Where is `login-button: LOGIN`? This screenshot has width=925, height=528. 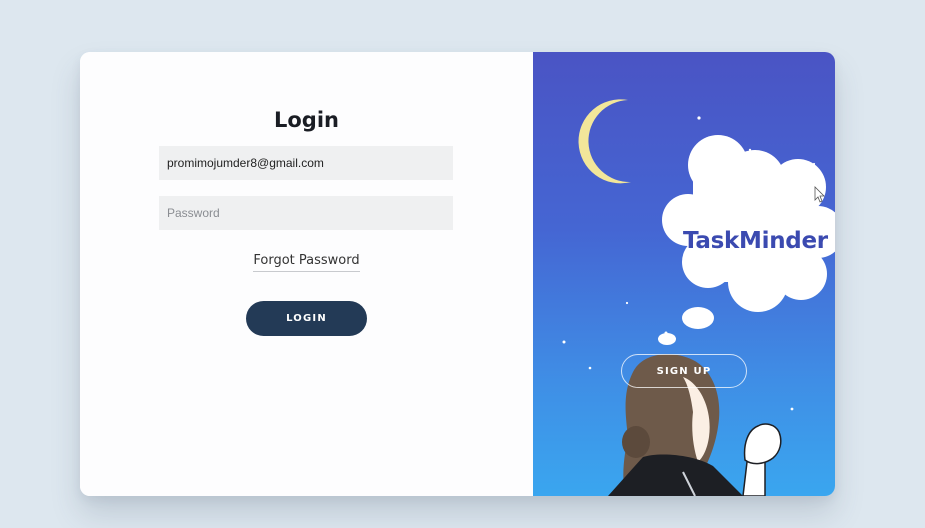 login-button: LOGIN is located at coordinates (306, 318).